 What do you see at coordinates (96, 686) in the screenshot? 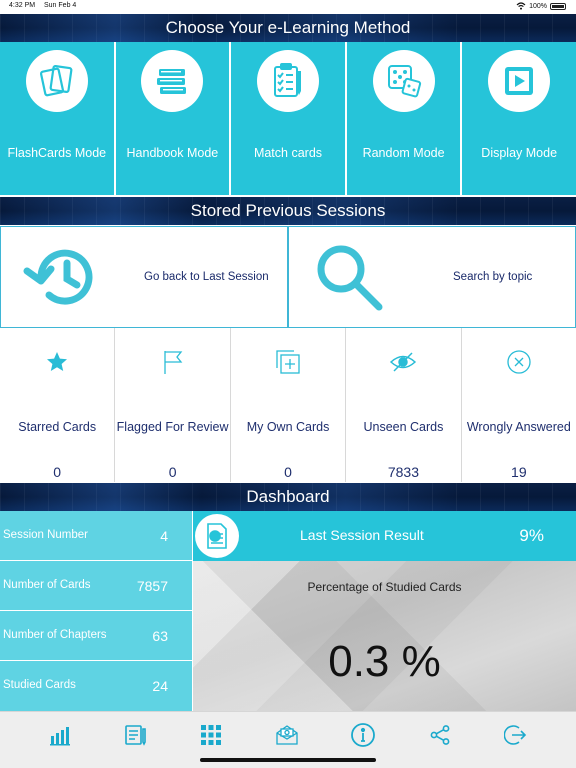
I see `stat-row: Studied Cards 24` at bounding box center [96, 686].